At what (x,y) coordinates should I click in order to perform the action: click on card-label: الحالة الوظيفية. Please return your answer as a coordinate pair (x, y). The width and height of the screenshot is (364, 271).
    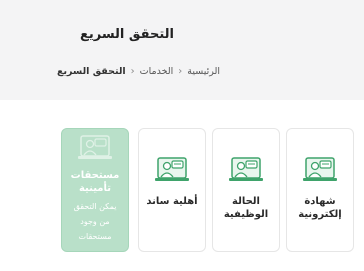
    Looking at the image, I should click on (246, 208).